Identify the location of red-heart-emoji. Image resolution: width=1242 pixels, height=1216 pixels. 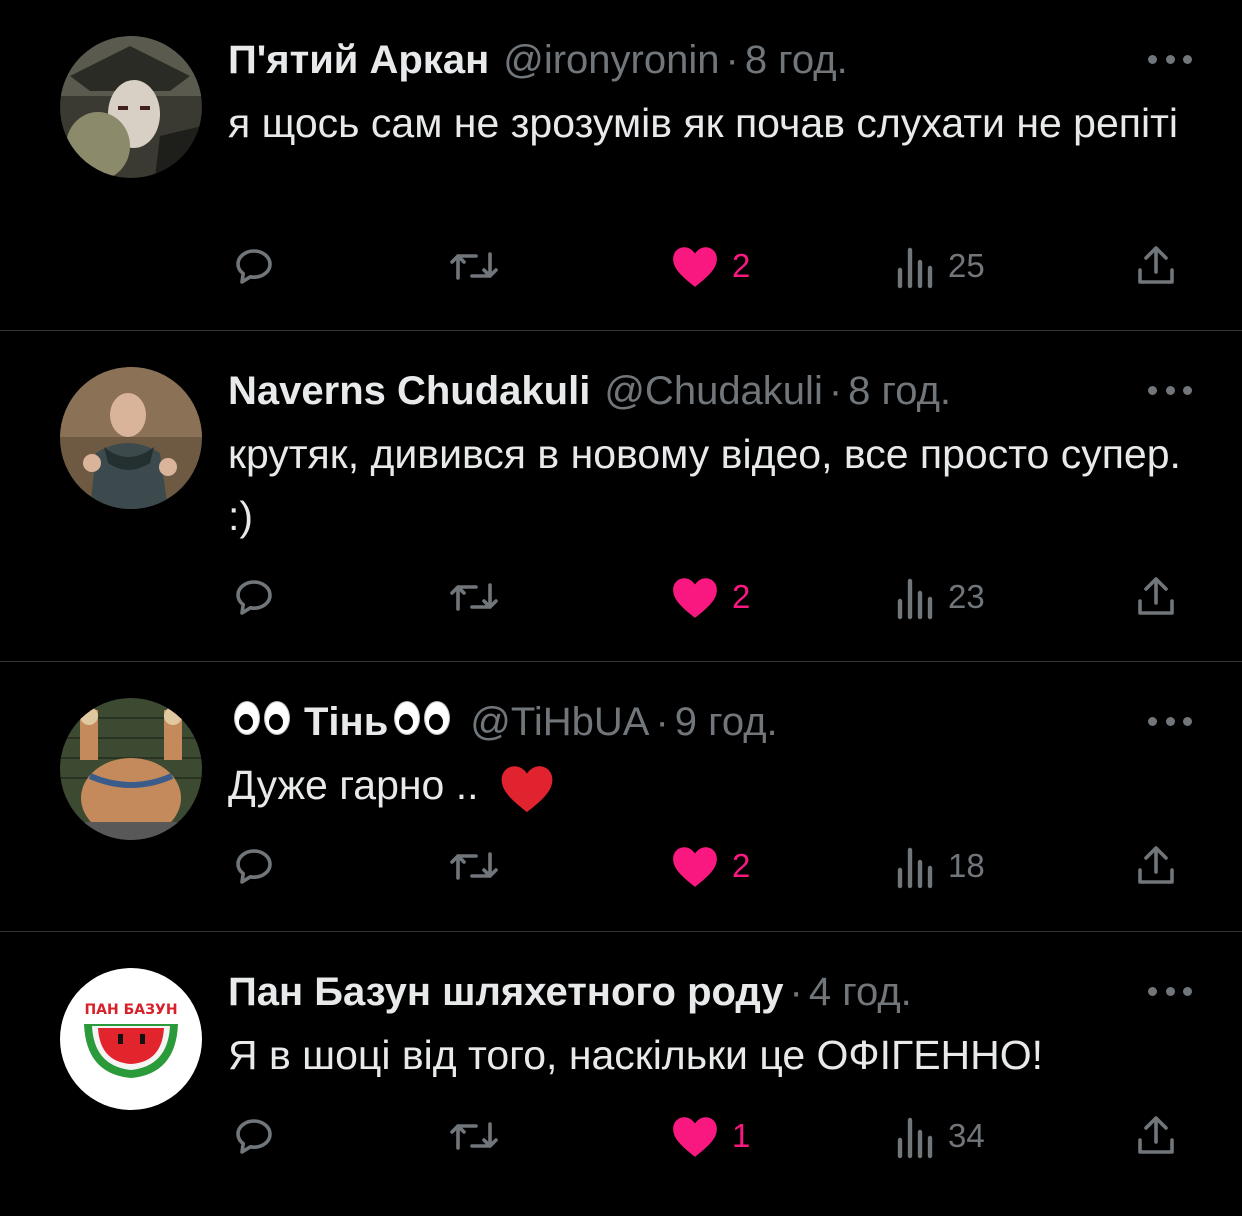
(527, 789).